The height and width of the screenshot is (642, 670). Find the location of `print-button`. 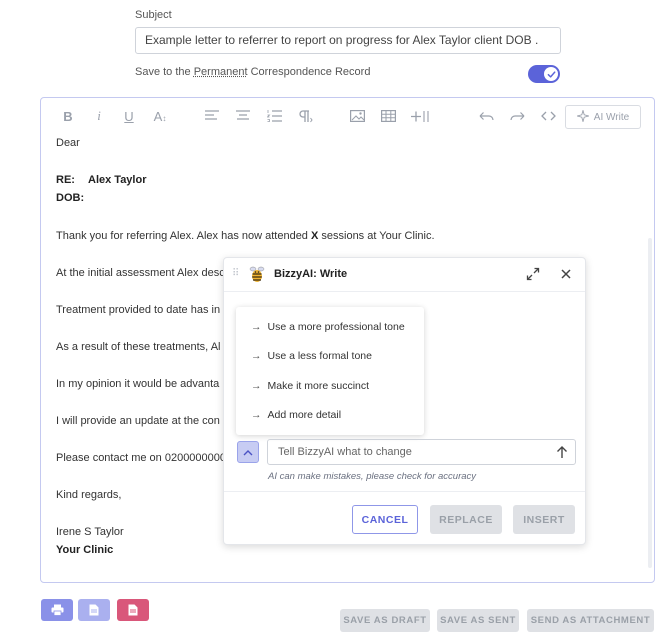

print-button is located at coordinates (57, 610).